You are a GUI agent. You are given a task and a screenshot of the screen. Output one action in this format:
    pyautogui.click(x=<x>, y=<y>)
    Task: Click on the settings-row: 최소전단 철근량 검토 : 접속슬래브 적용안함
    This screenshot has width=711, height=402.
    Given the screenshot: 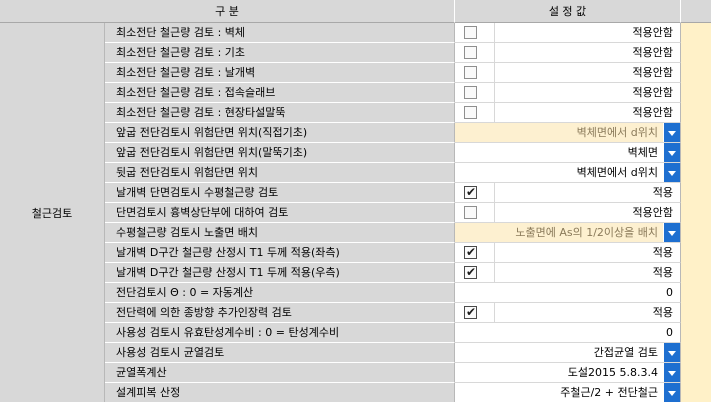 What is the action you would take?
    pyautogui.click(x=408, y=93)
    